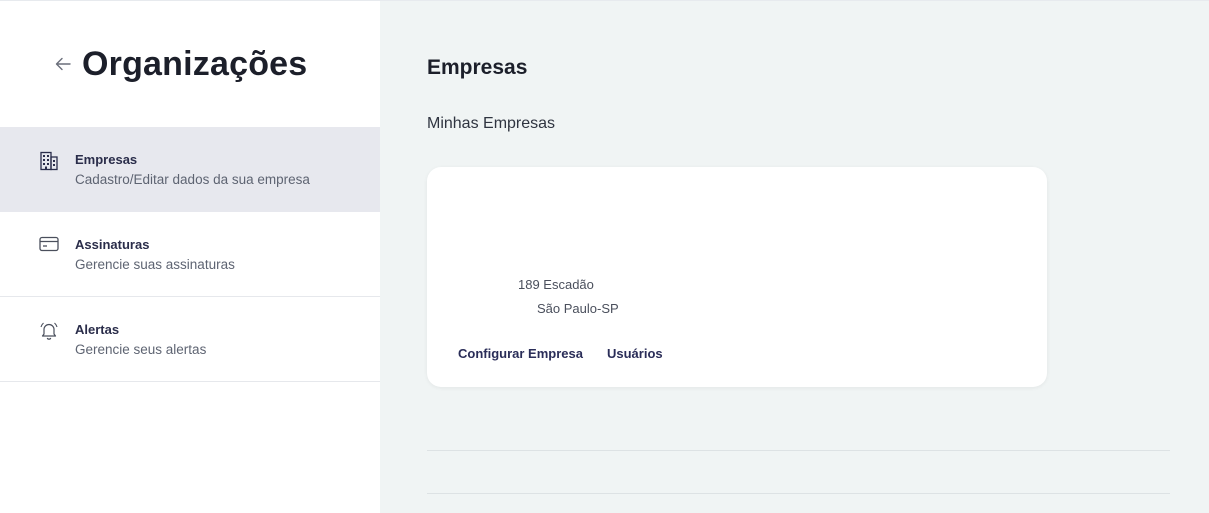  I want to click on section-subtitle: Minhas Empresas, so click(491, 123).